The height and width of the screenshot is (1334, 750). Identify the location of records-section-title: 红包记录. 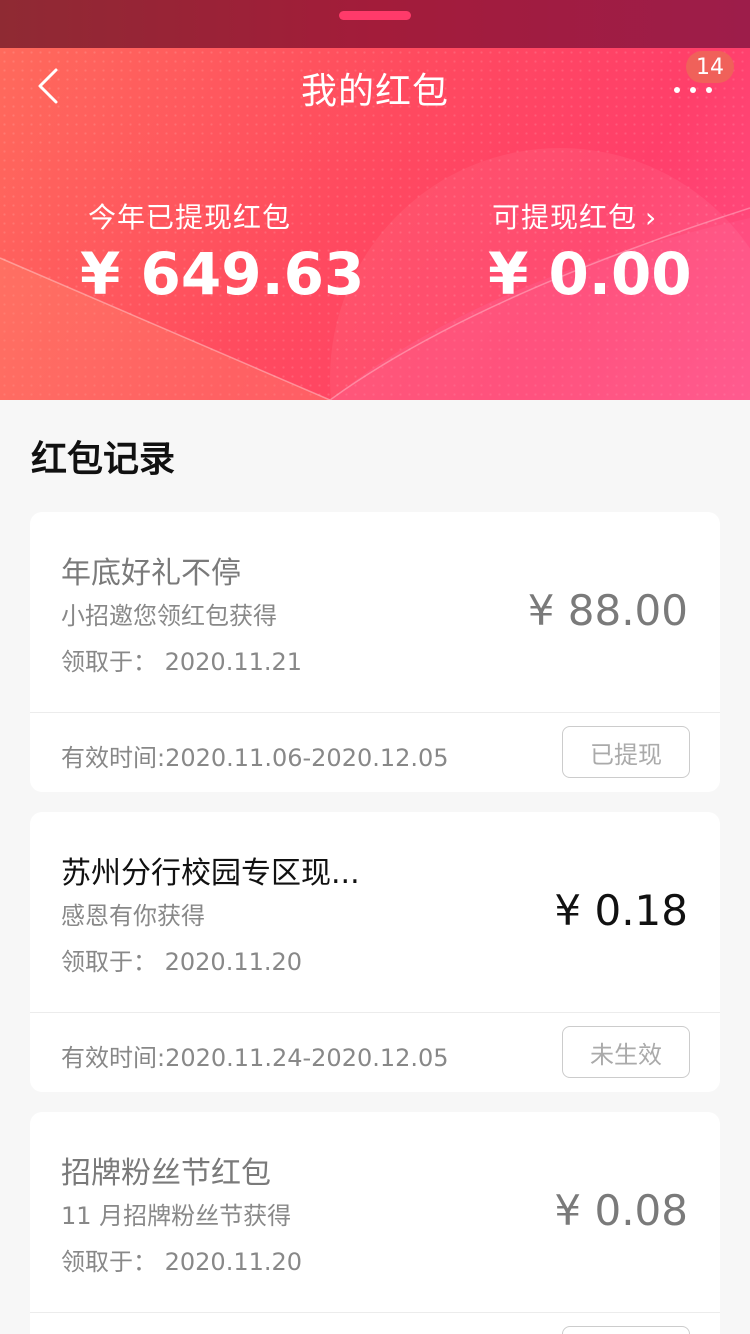
(103, 459).